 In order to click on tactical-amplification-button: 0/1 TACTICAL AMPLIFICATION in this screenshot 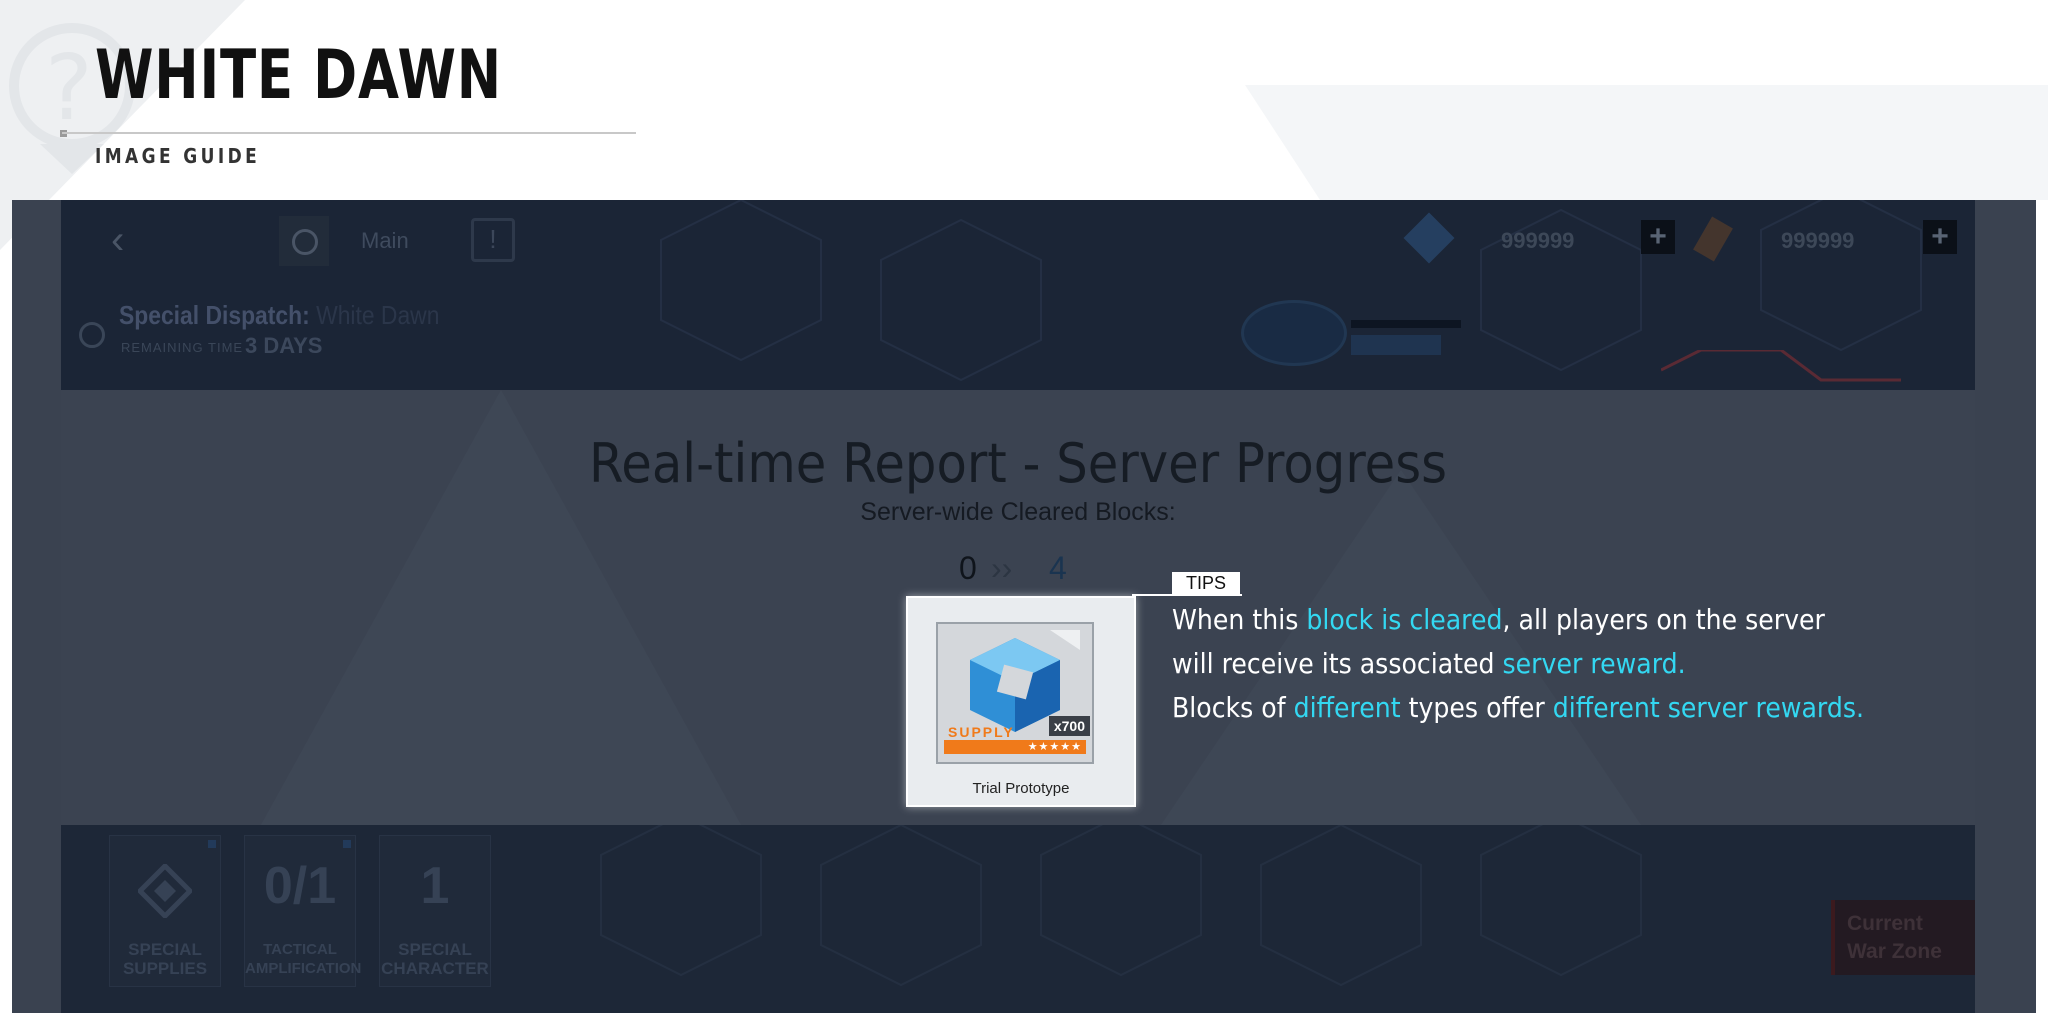, I will do `click(303, 911)`.